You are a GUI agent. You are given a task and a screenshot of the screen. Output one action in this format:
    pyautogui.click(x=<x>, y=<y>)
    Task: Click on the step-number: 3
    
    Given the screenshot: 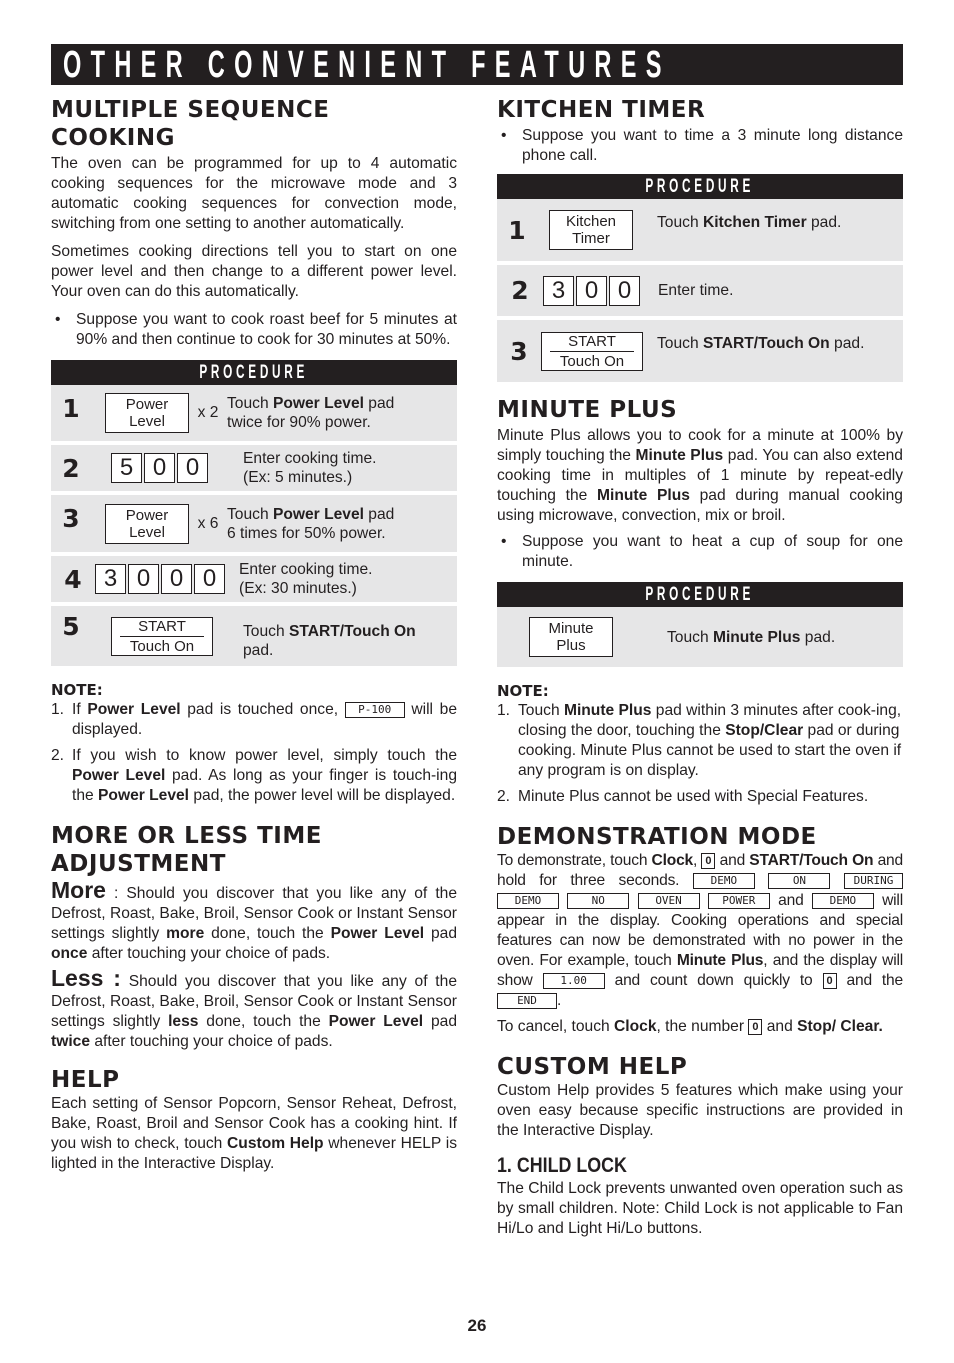 What is the action you would take?
    pyautogui.click(x=71, y=518)
    